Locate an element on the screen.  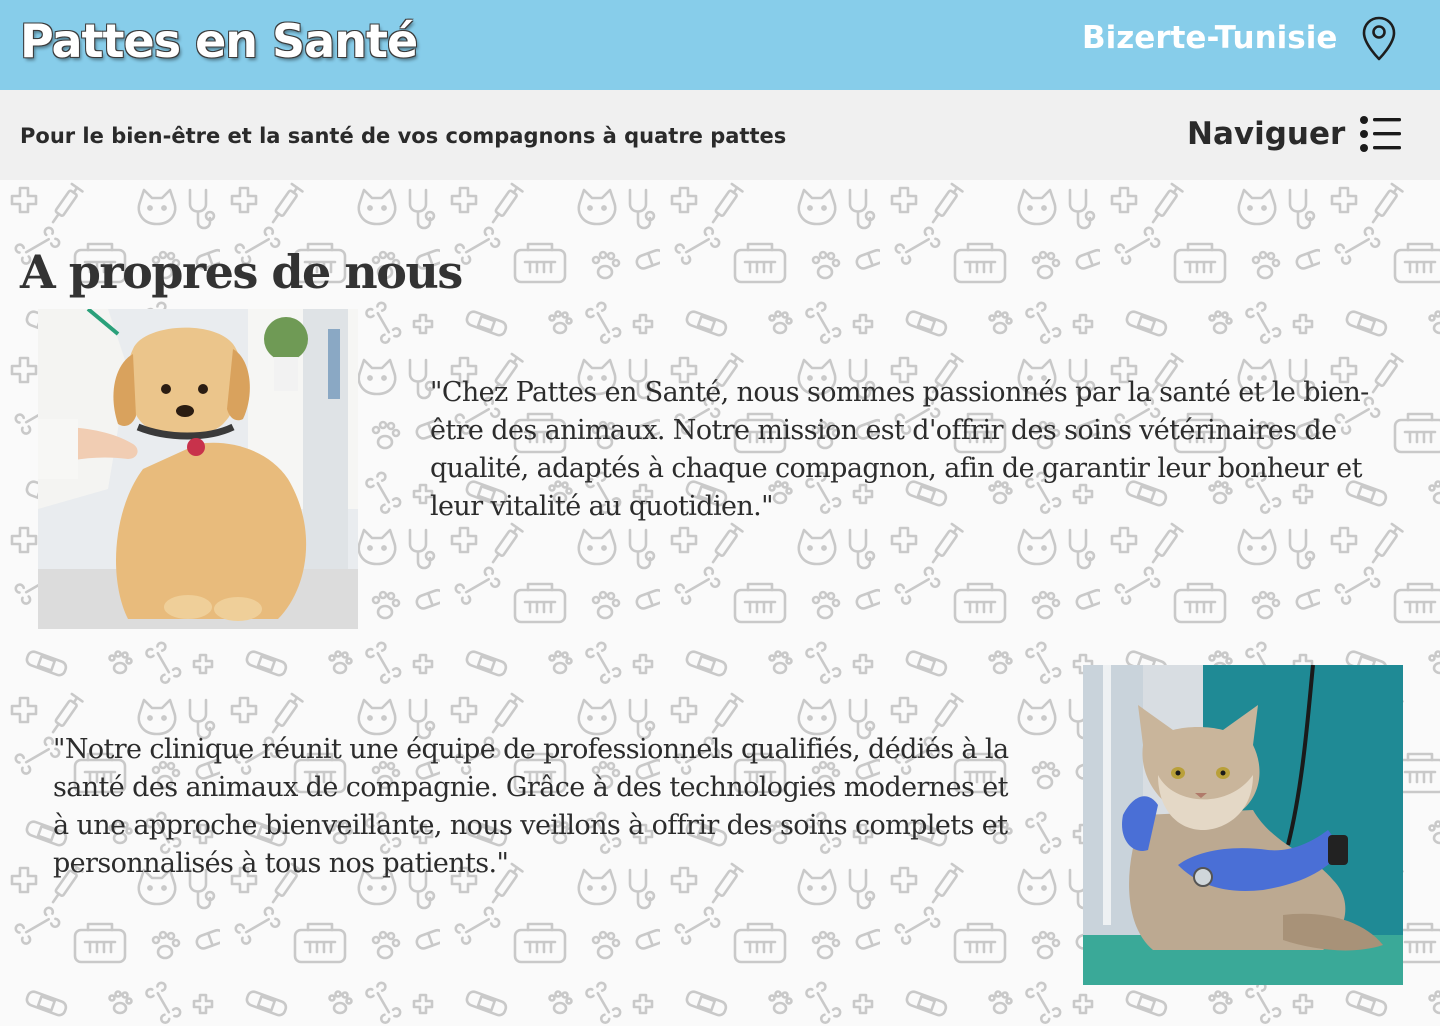
top-header: Pattes en Santé Bizerte-Tunisie is located at coordinates (720, 45).